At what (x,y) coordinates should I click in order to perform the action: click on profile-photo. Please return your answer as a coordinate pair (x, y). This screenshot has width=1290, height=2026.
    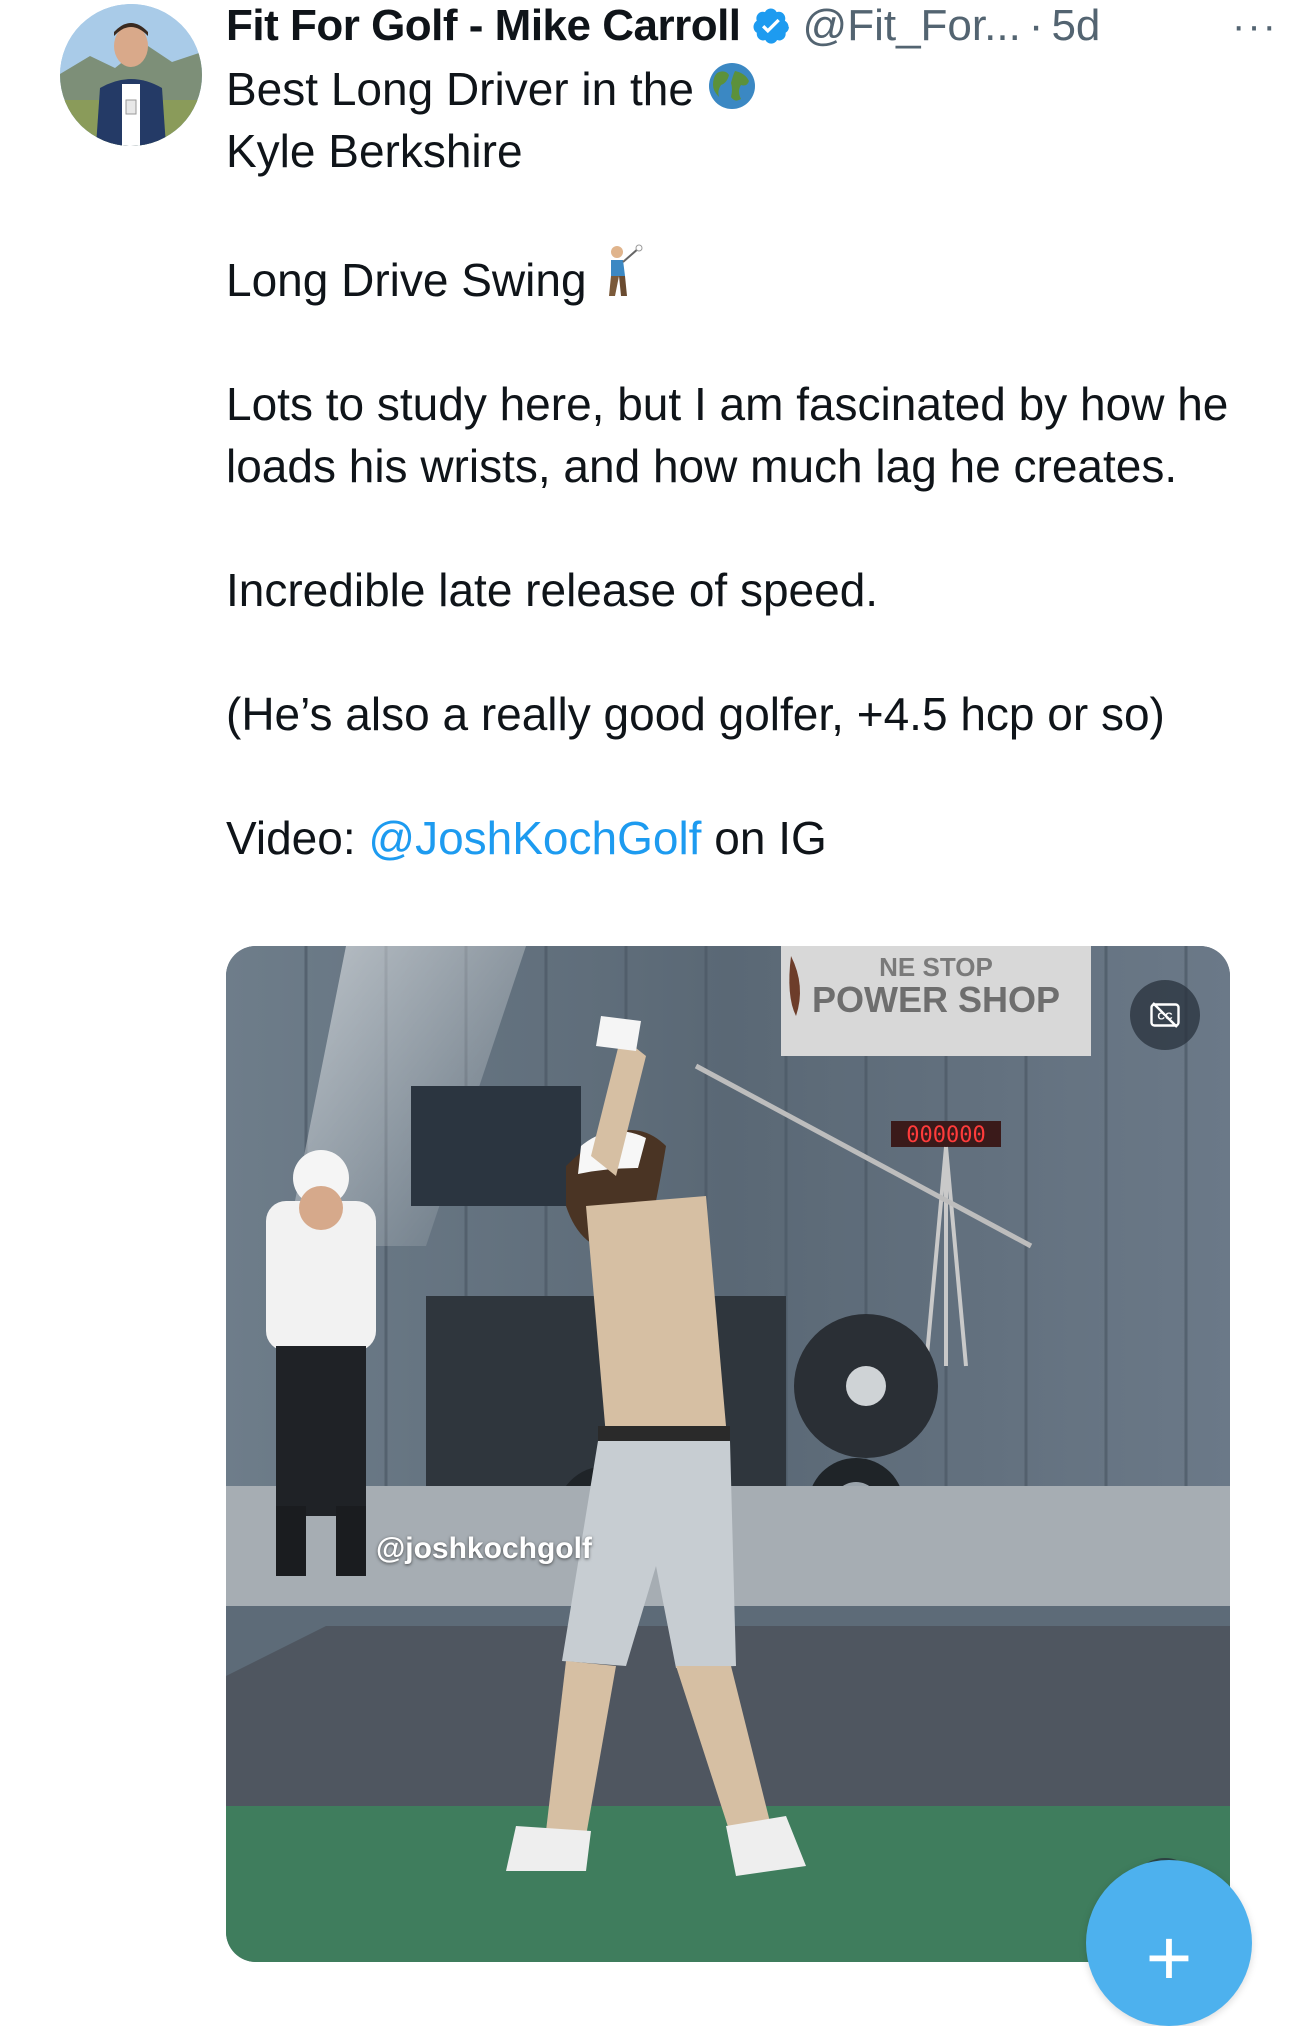
    Looking at the image, I should click on (131, 75).